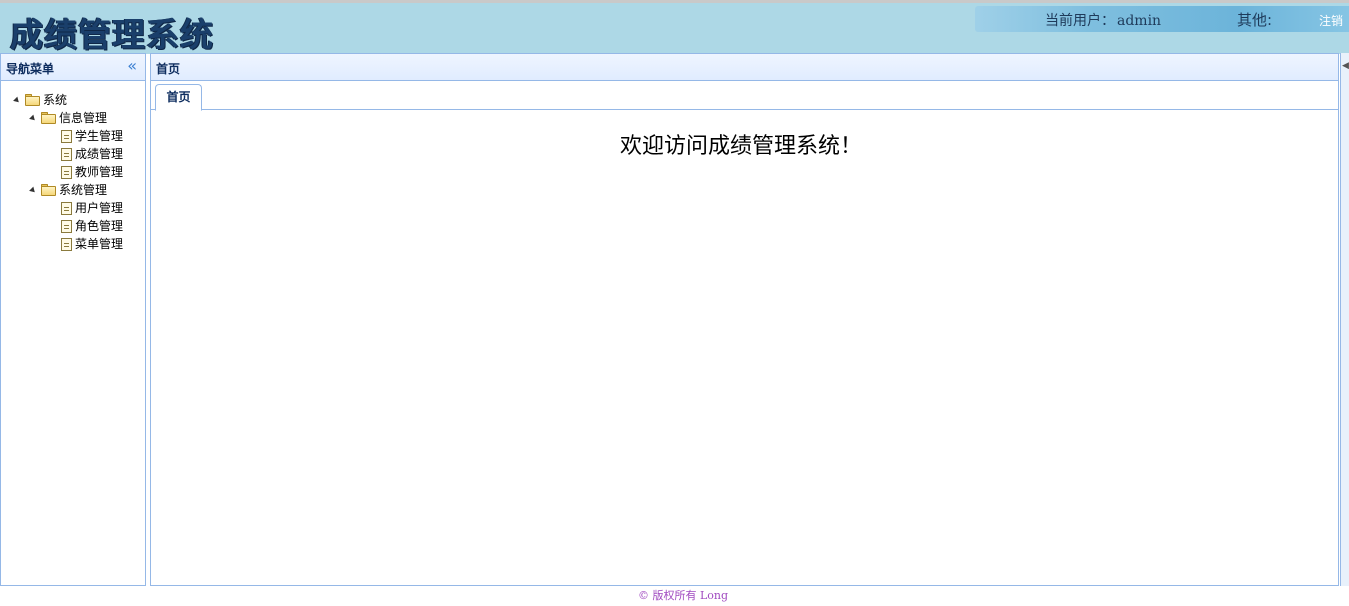 Image resolution: width=1349 pixels, height=606 pixels. Describe the element at coordinates (73, 172) in the screenshot. I see `tree-node-teacher-management: 教师管理` at that location.